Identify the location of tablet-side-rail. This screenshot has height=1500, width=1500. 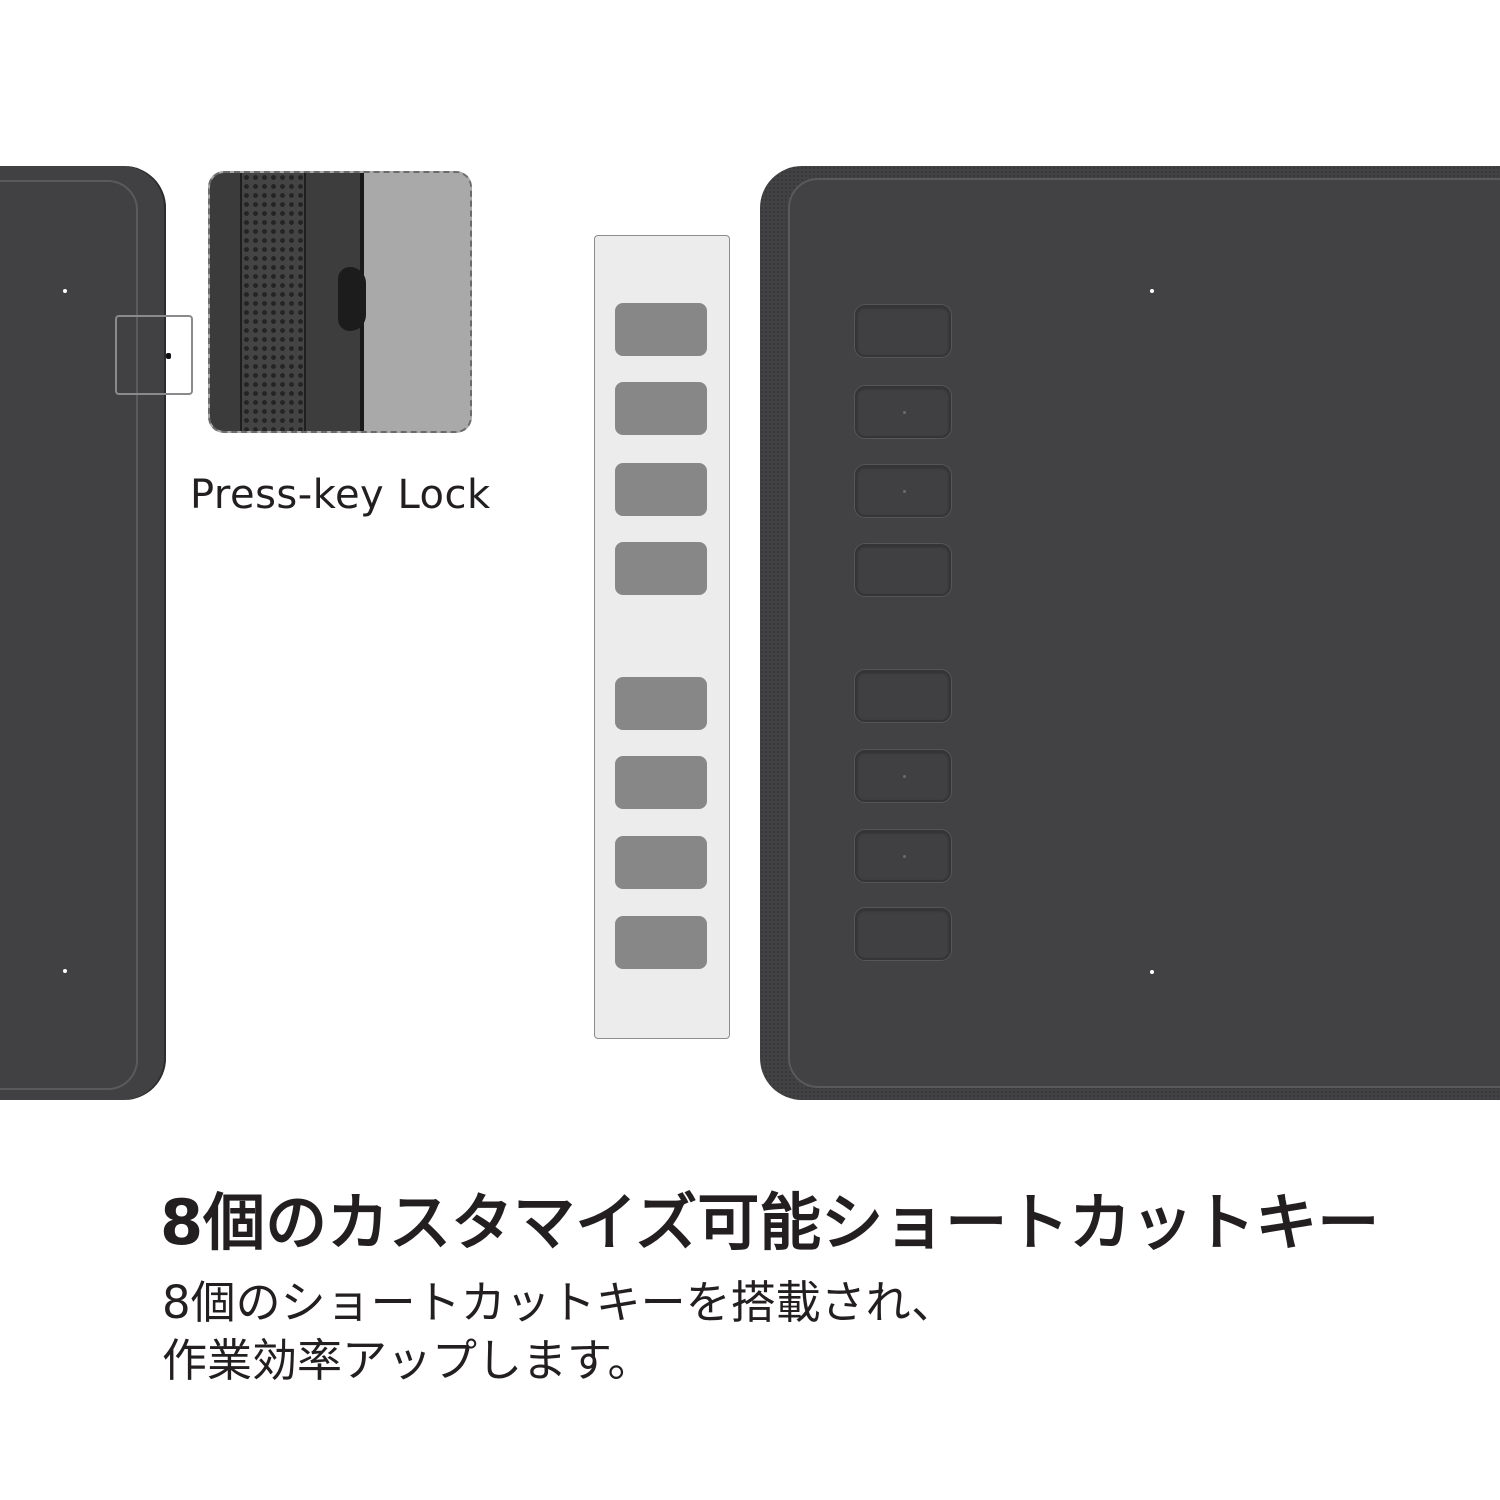
(226, 302).